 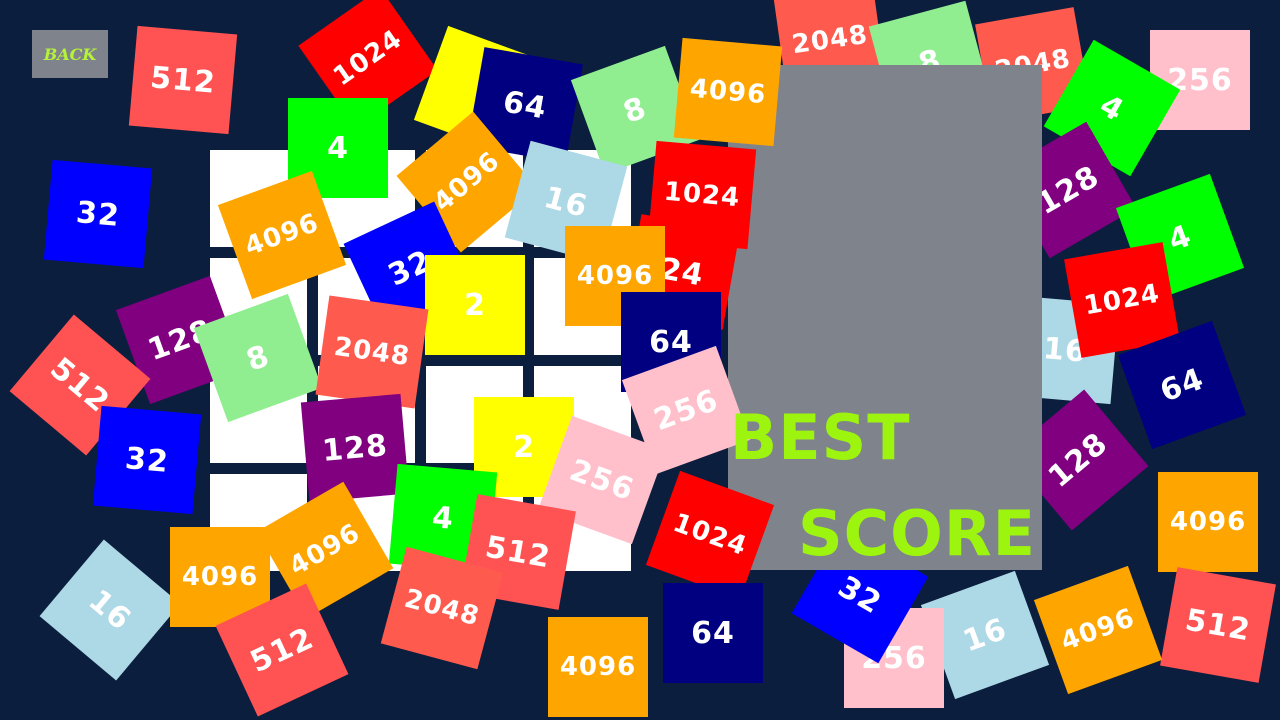 I want to click on tile: 16, so click(x=110, y=610).